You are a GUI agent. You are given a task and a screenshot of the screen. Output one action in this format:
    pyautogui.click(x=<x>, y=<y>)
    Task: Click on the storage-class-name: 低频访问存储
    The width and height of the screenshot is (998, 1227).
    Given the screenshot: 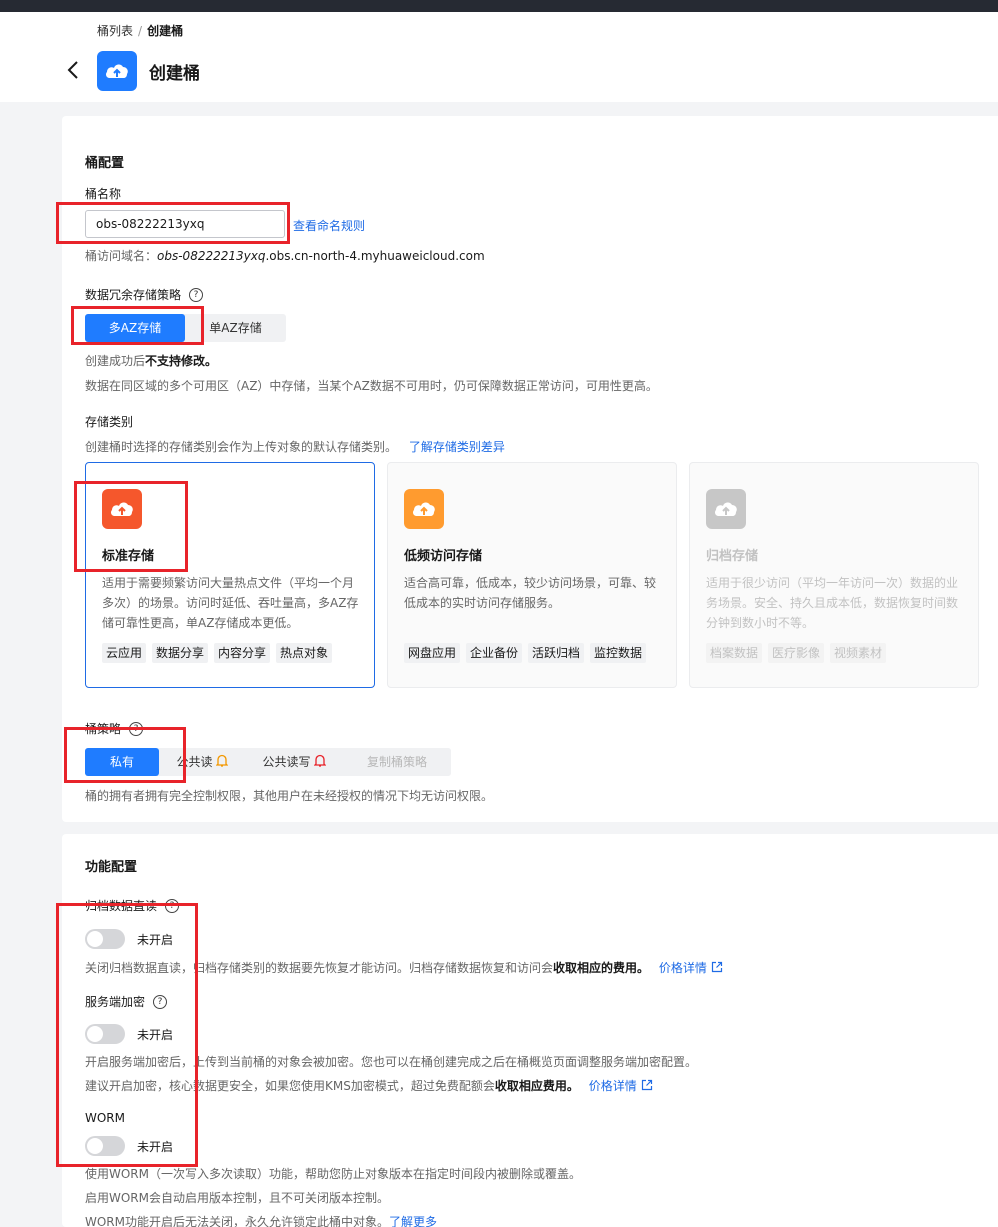 What is the action you would take?
    pyautogui.click(x=443, y=556)
    